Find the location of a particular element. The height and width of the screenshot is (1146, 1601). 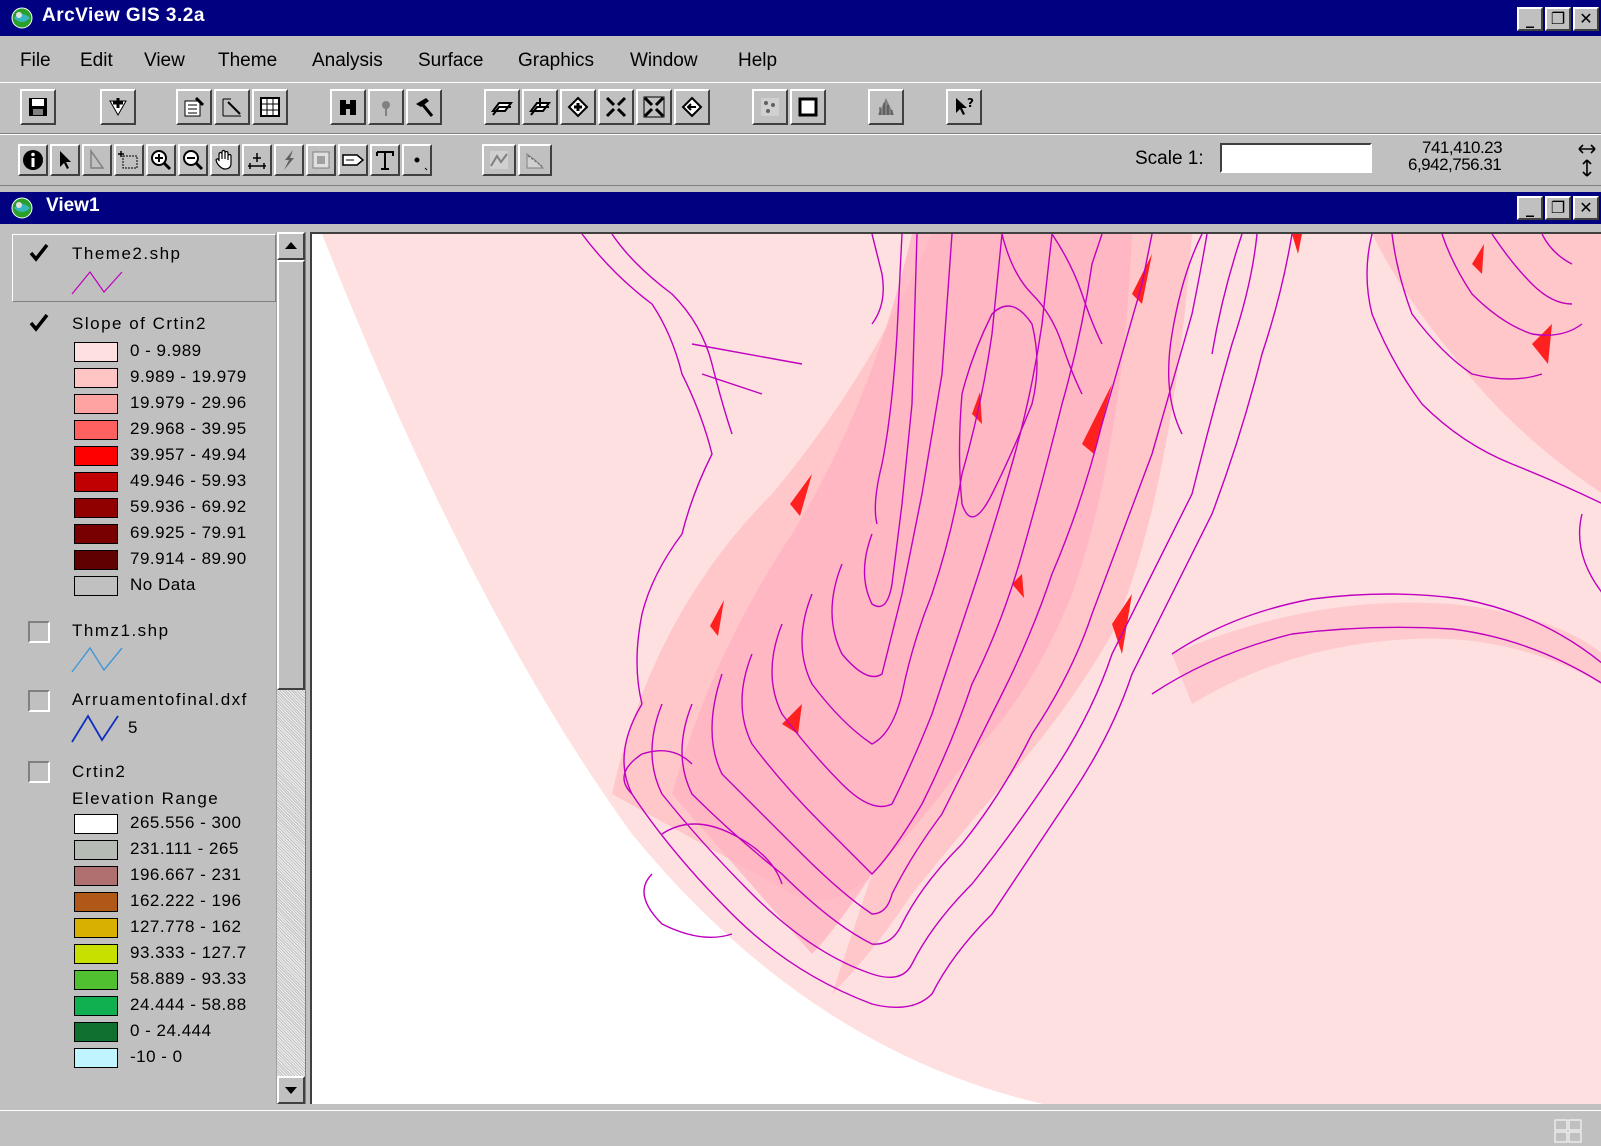

menu-file: File is located at coordinates (35, 61).